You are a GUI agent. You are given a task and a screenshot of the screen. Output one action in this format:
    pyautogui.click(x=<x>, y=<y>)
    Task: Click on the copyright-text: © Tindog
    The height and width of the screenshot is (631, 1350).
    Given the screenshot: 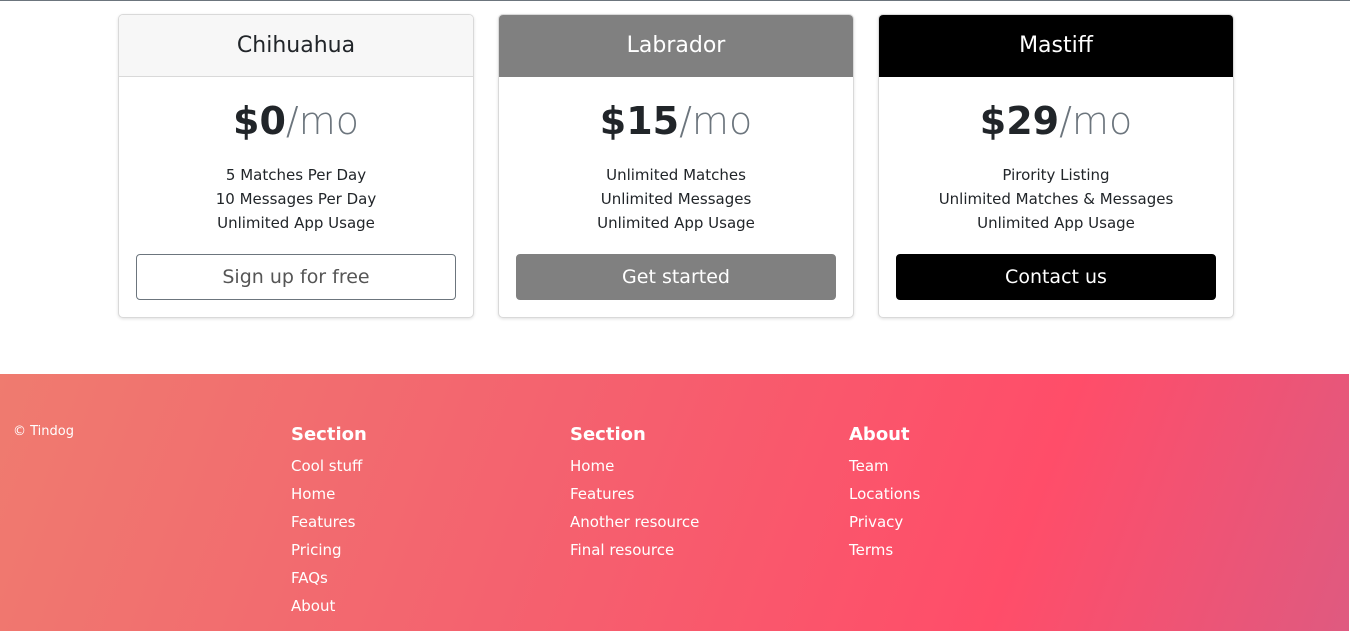 What is the action you would take?
    pyautogui.click(x=43, y=431)
    